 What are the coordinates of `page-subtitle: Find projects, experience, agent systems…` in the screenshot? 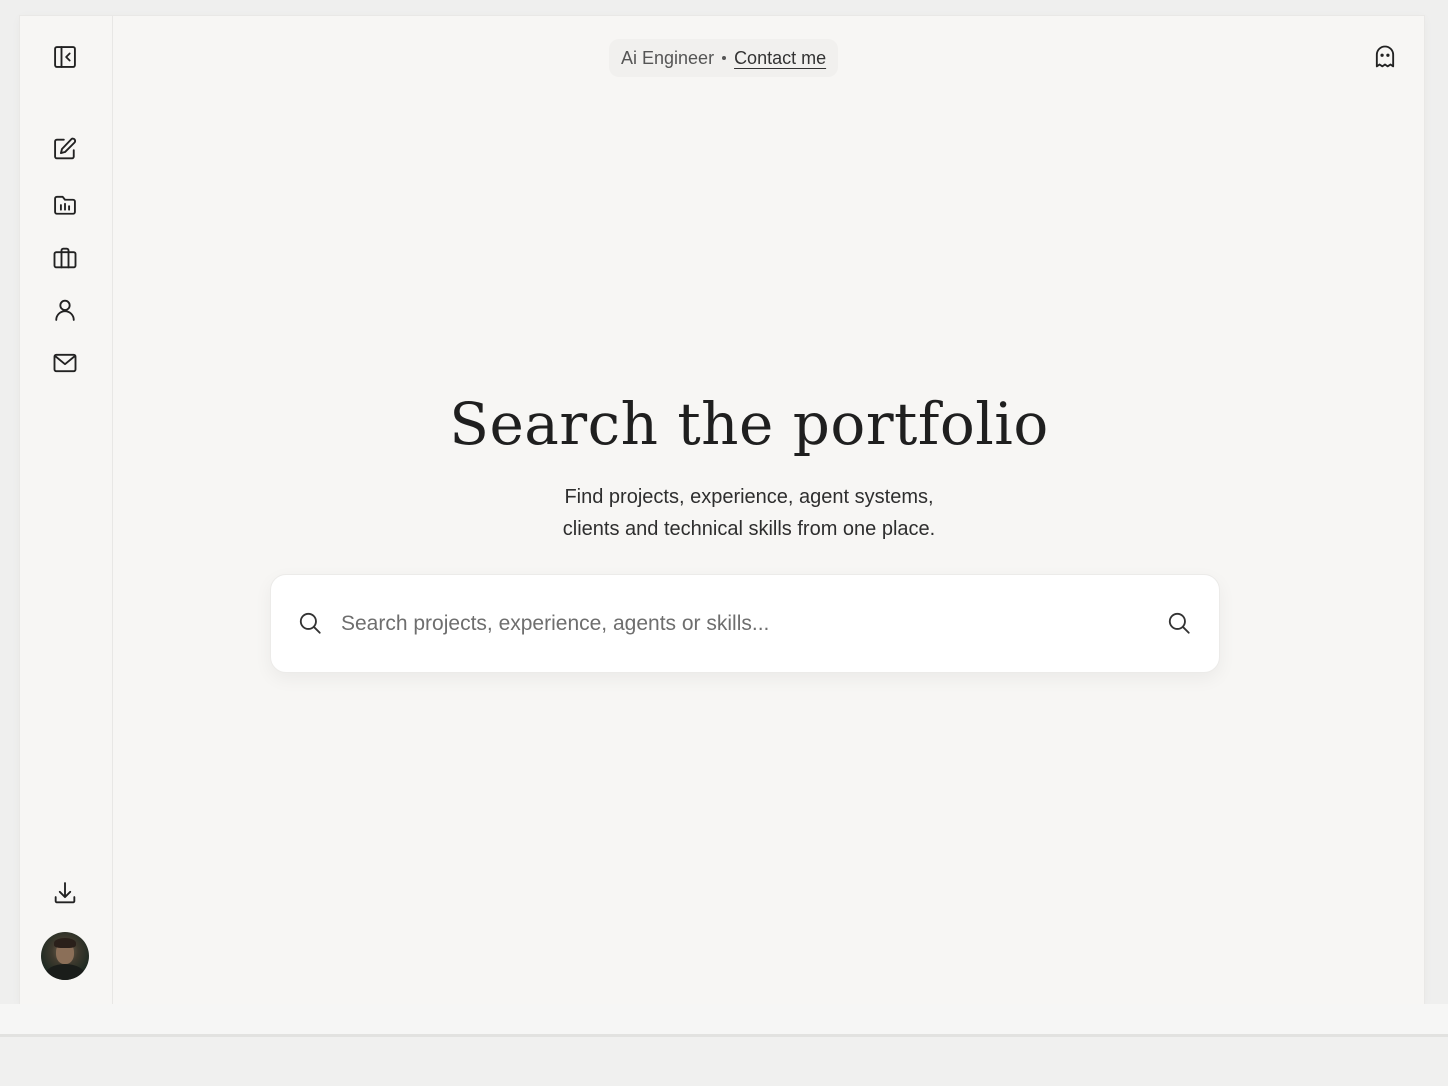 It's located at (734, 513).